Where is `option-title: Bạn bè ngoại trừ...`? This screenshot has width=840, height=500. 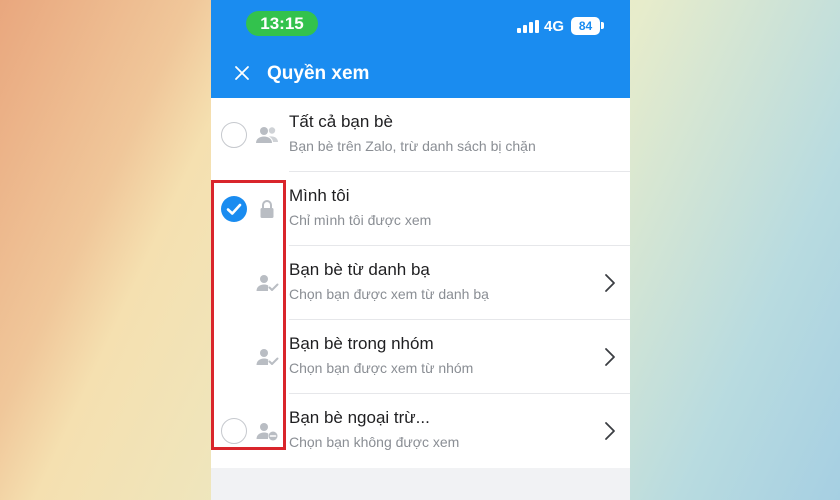 option-title: Bạn bè ngoại trừ... is located at coordinates (359, 417).